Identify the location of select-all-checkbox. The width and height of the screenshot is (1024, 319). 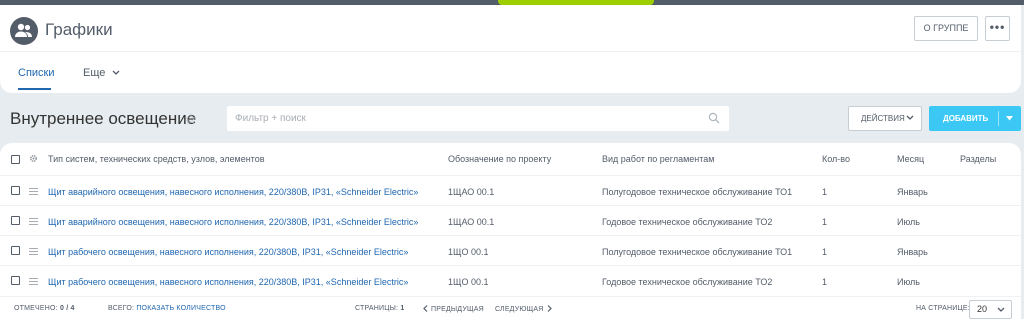
(15, 159).